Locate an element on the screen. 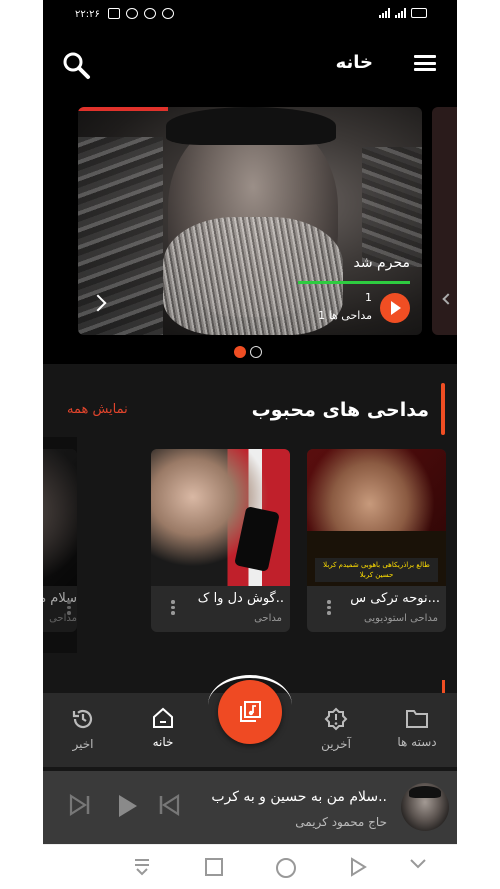 The height and width of the screenshot is (889, 500). history-icon is located at coordinates (82, 719).